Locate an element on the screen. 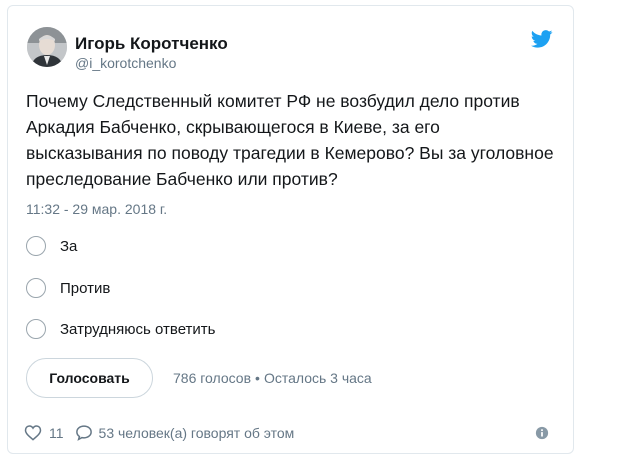 This screenshot has height=459, width=620. poll-option-undecided: Затрудняюсь ответить is located at coordinates (120, 329).